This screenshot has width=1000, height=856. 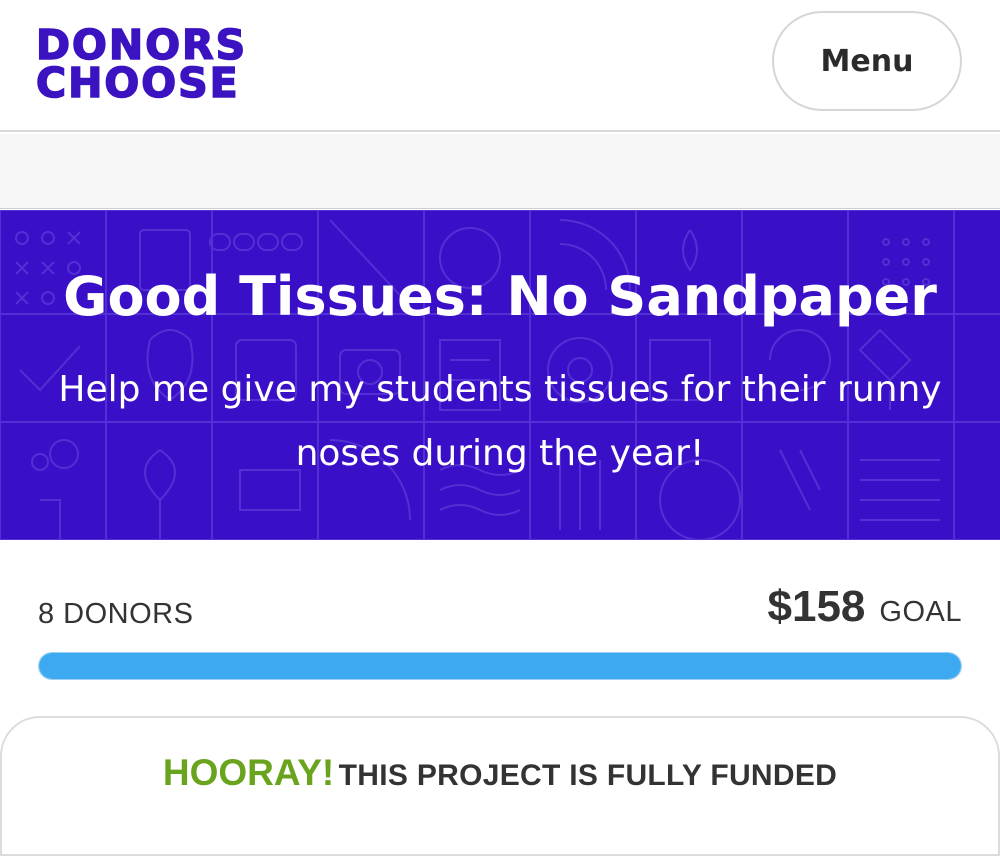 I want to click on donors-count: 8 DONORS, so click(x=116, y=614).